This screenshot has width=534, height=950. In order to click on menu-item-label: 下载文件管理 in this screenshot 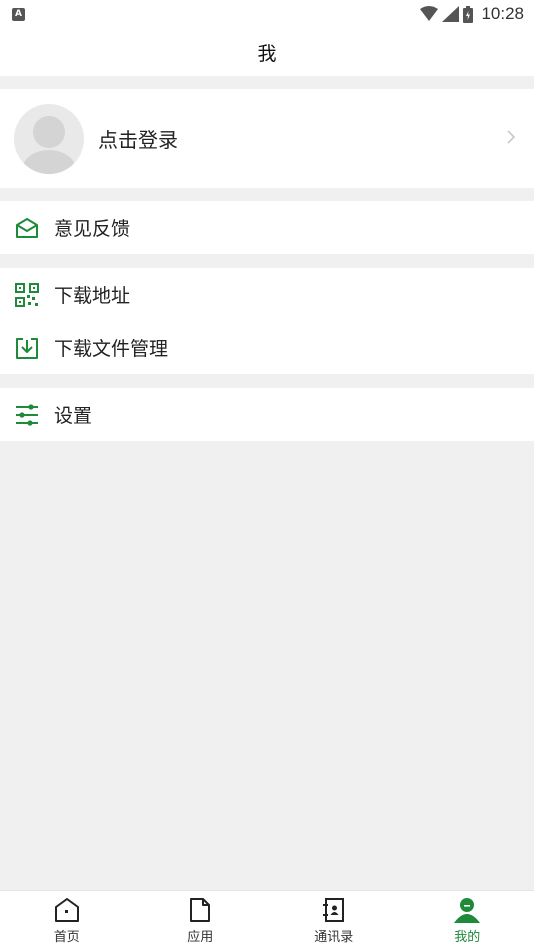, I will do `click(111, 349)`.